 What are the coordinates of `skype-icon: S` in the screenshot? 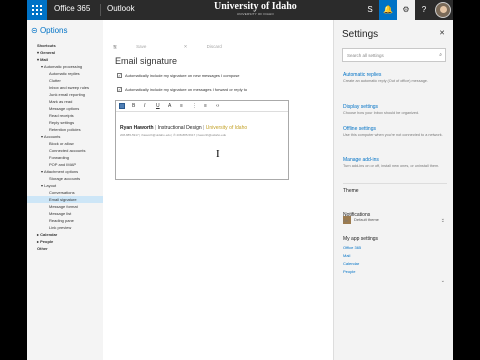 It's located at (370, 10).